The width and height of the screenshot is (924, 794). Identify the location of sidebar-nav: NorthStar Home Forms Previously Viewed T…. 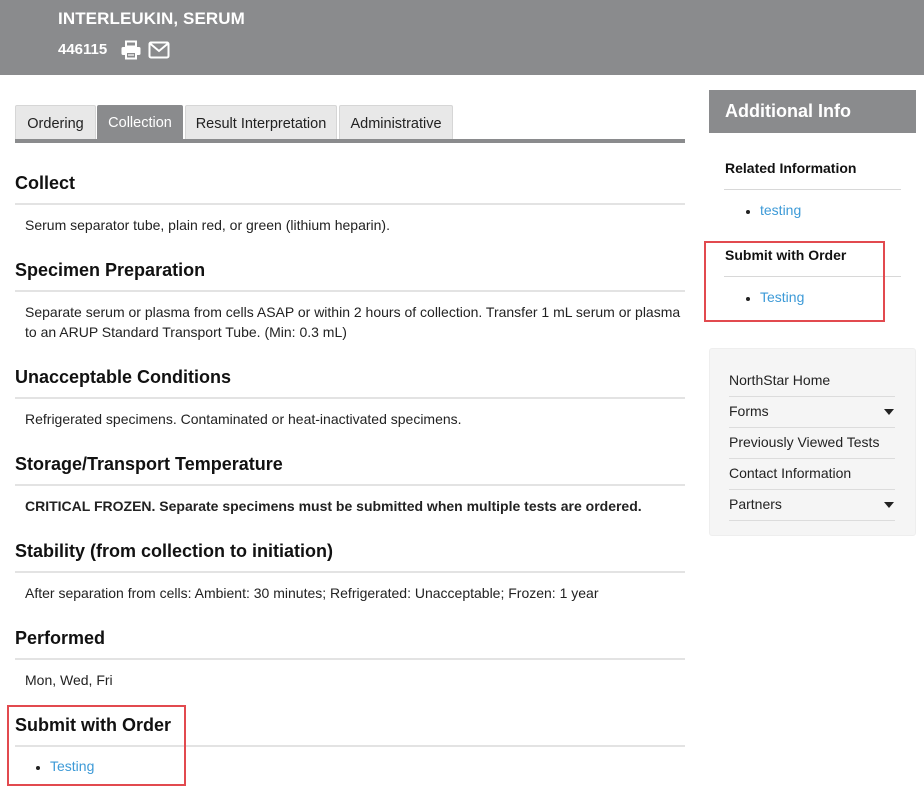
(812, 442).